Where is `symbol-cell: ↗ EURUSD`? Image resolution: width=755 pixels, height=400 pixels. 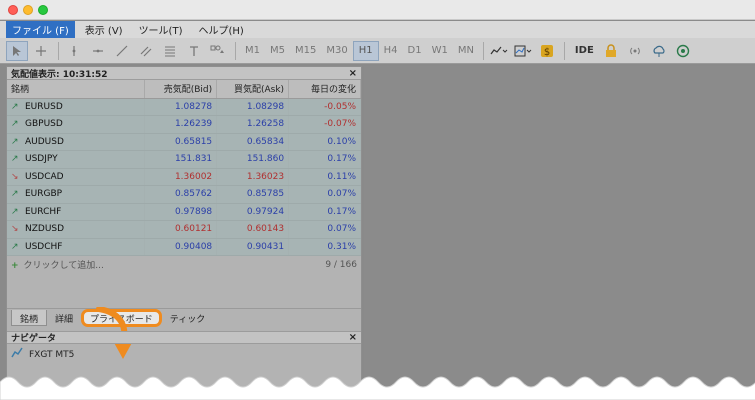
symbol-cell: ↗ EURUSD is located at coordinates (76, 107).